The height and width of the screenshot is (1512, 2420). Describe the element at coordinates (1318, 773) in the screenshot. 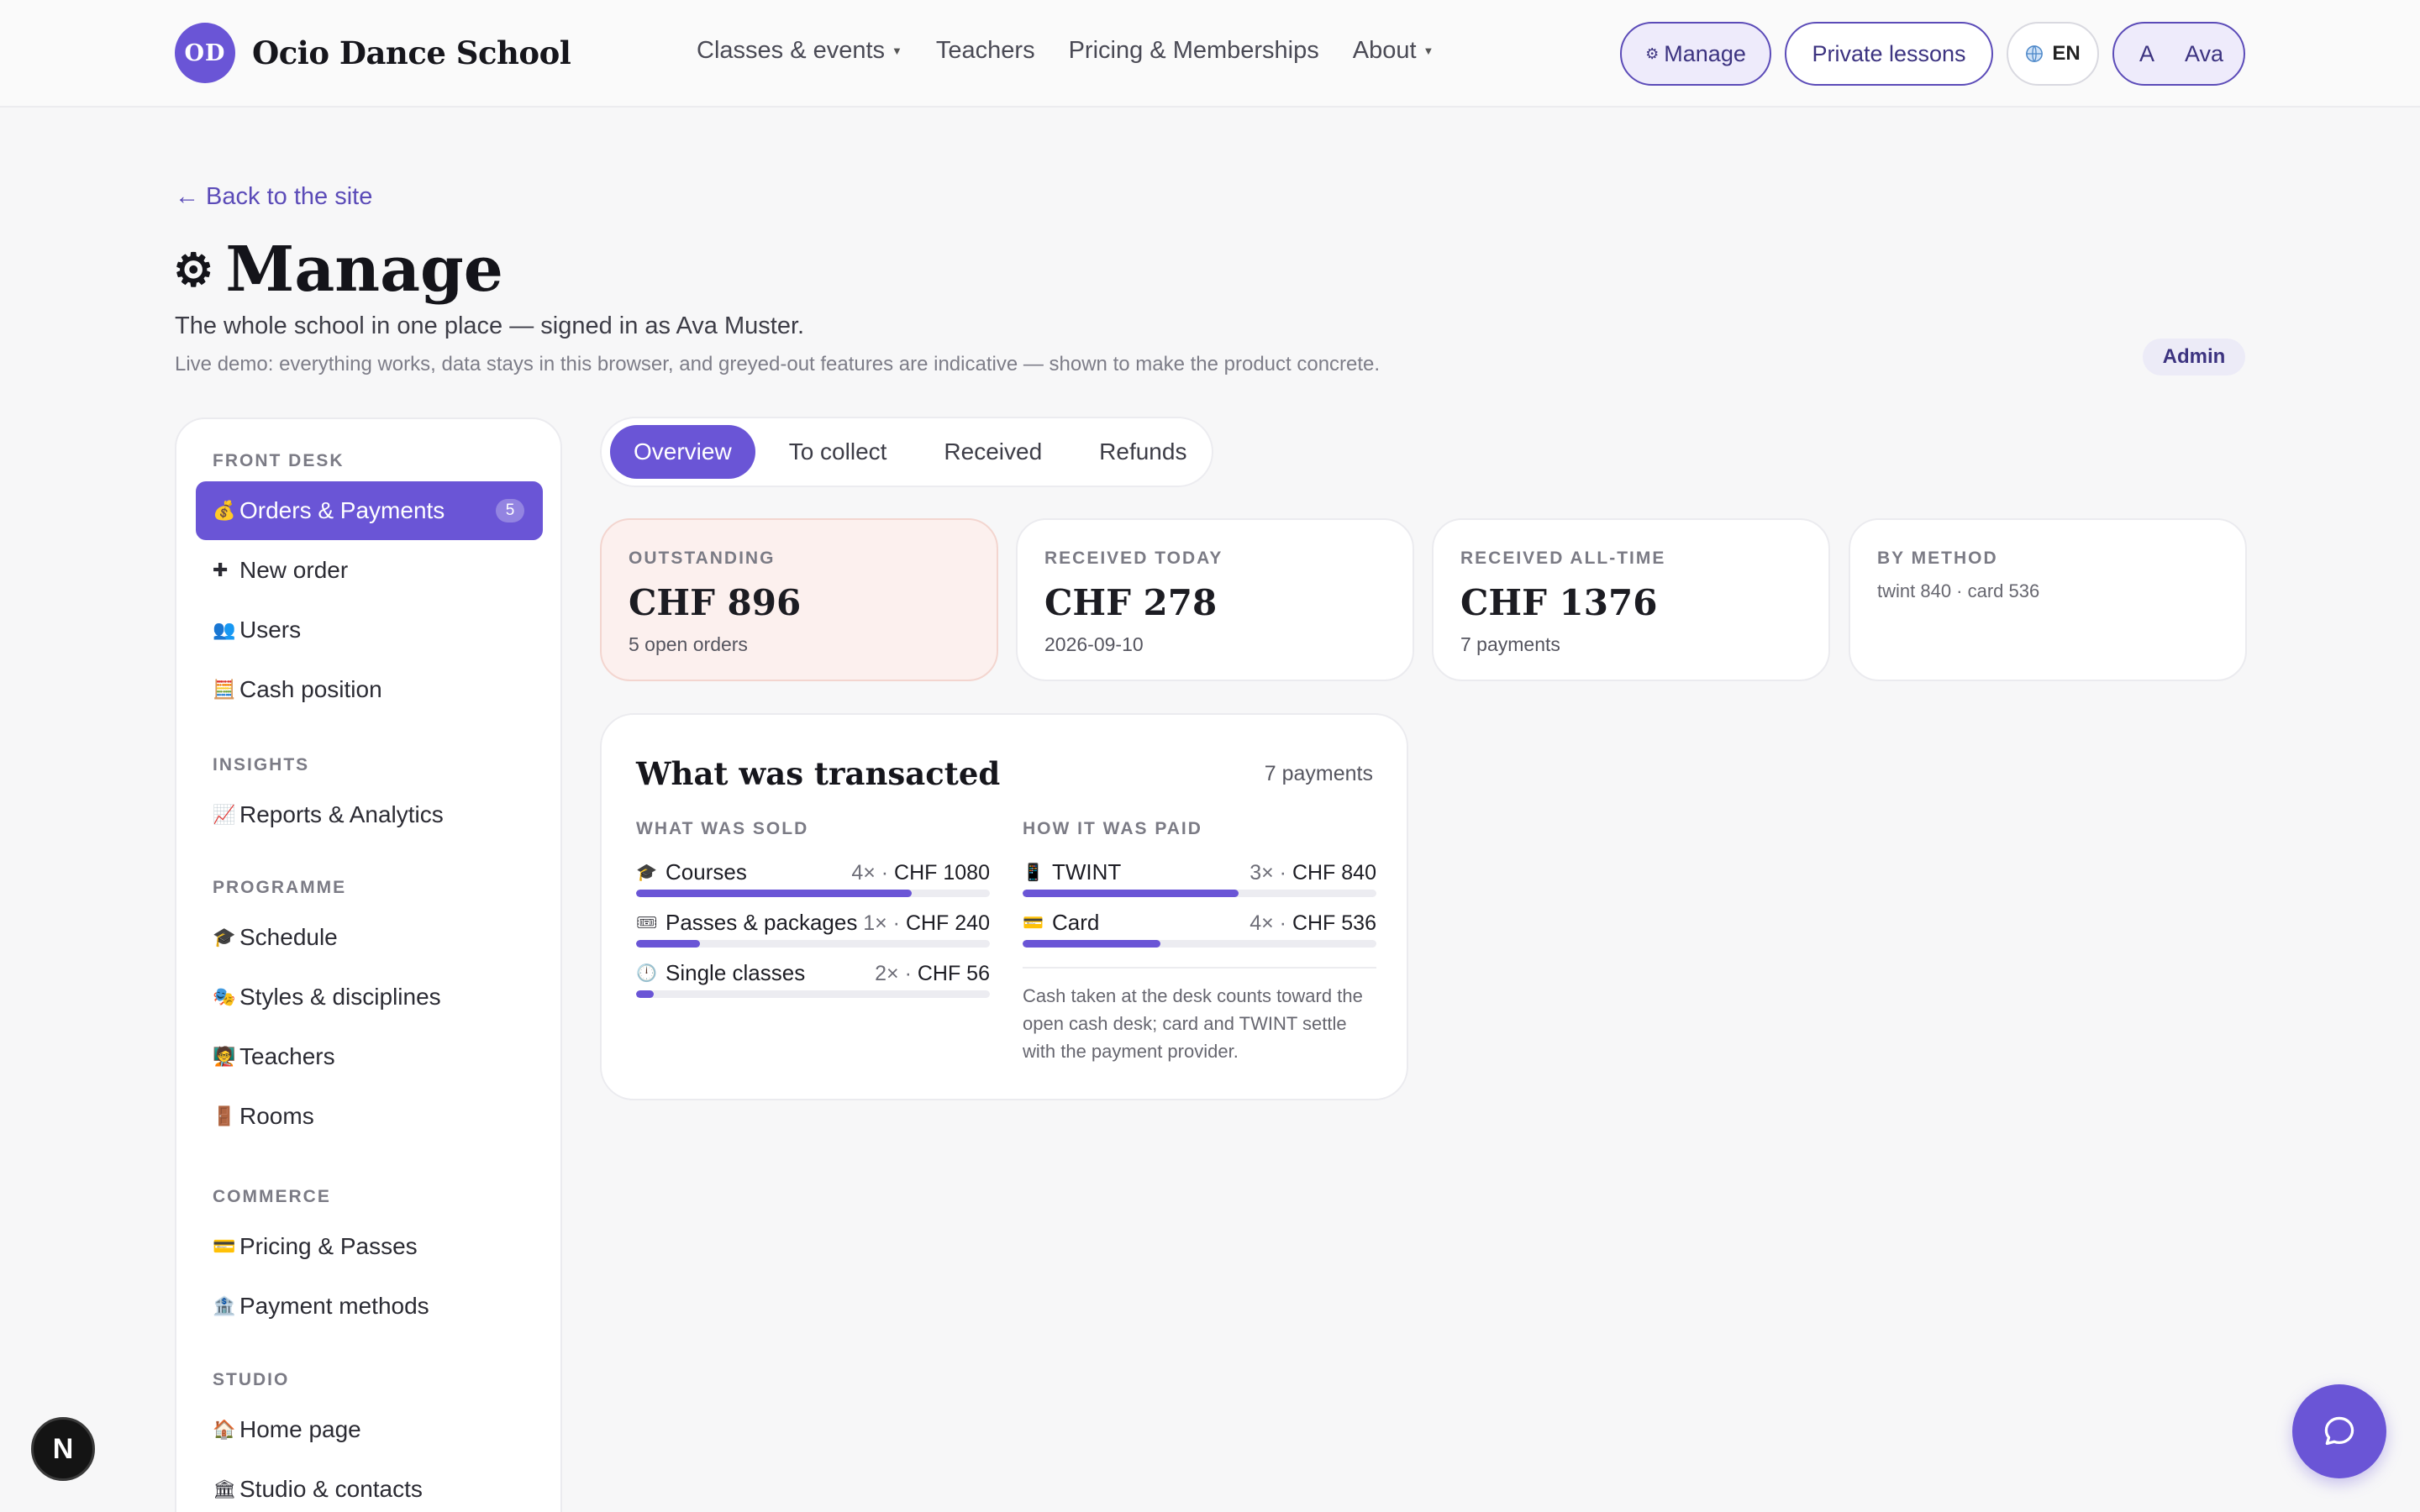

I see `transacted-count: 7 payments` at that location.